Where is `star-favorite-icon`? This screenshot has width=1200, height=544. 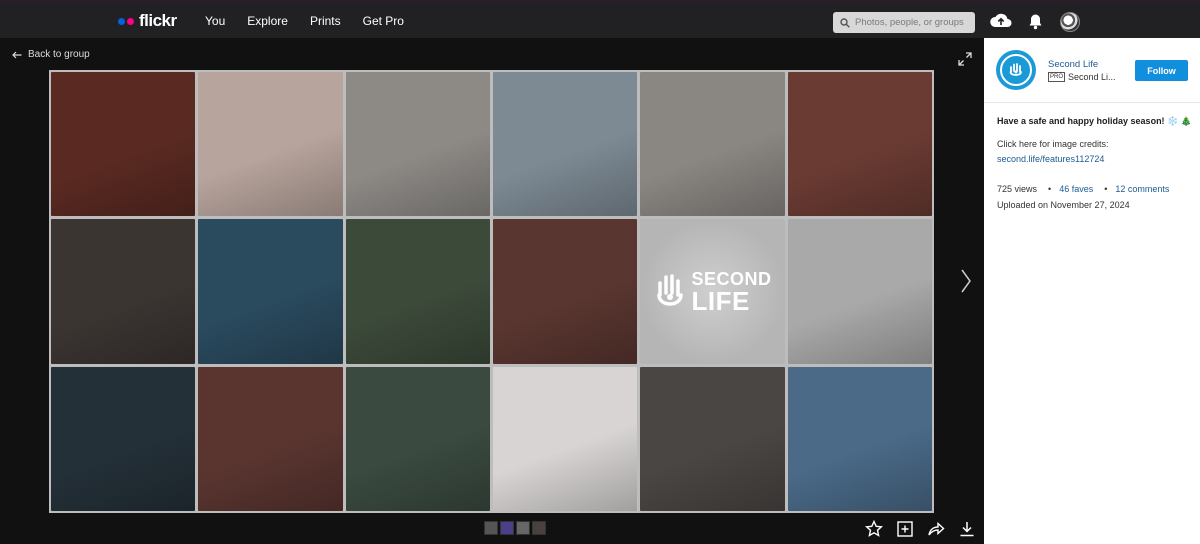
star-favorite-icon is located at coordinates (874, 529).